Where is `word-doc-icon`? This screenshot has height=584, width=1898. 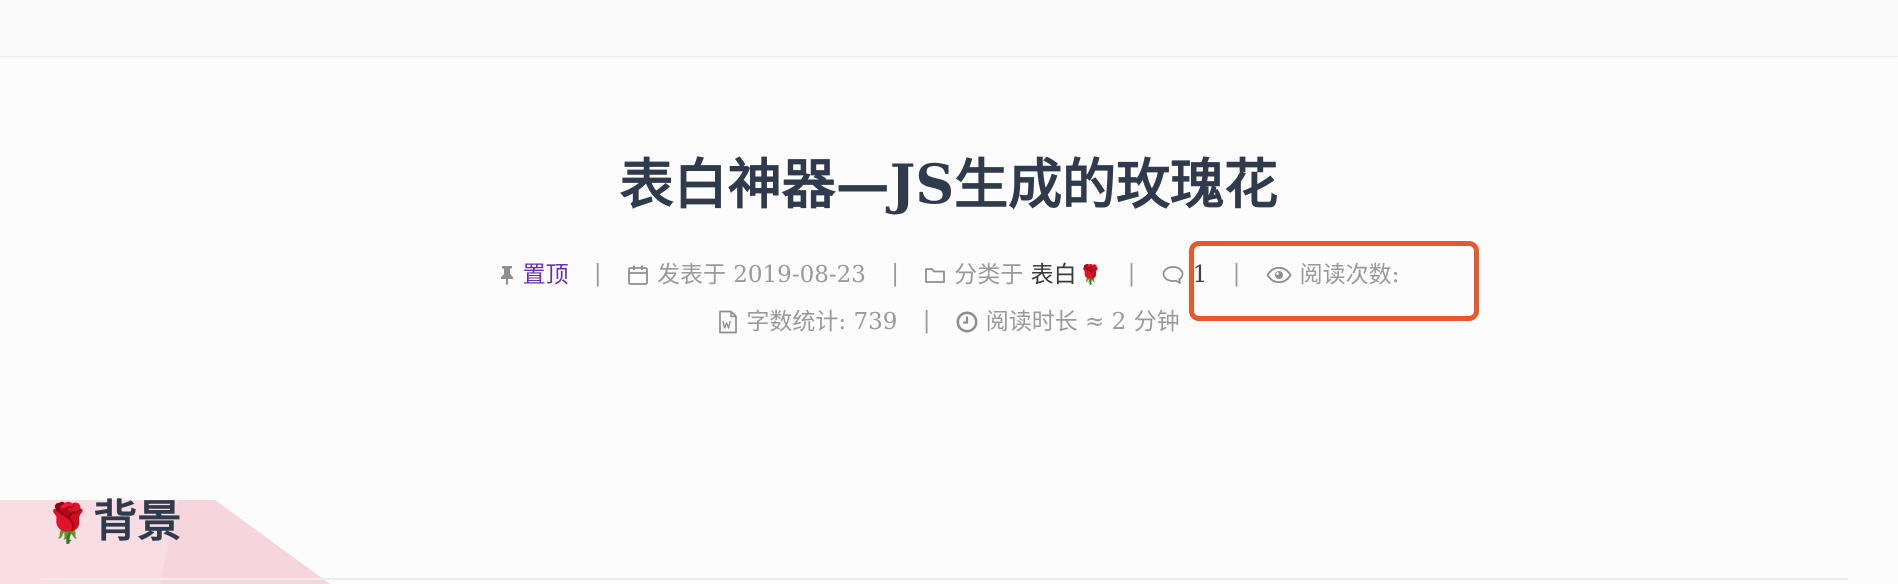 word-doc-icon is located at coordinates (728, 322).